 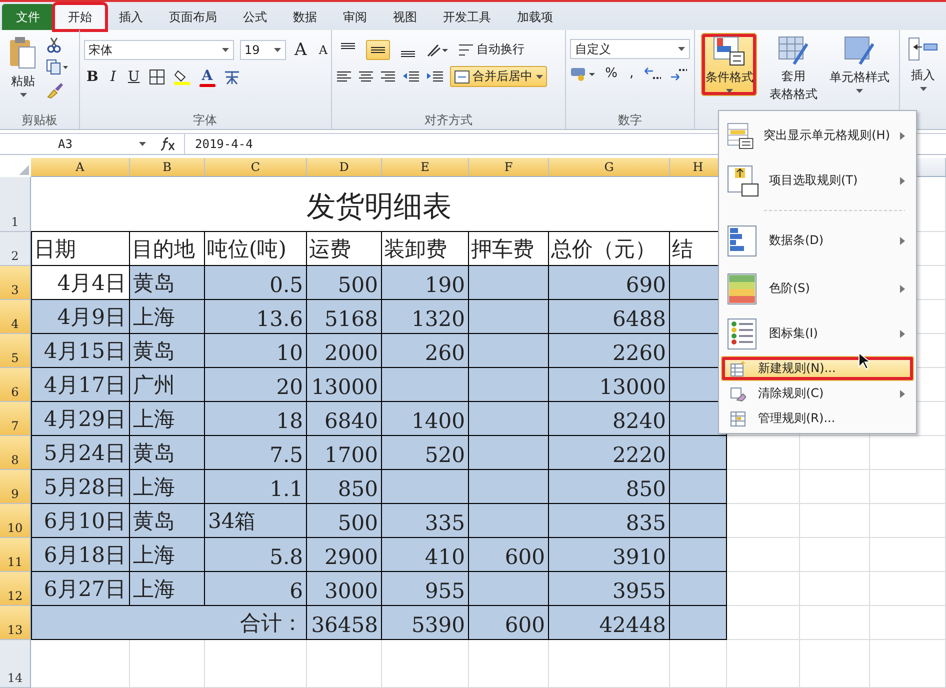 I want to click on table-cell: 1.1, so click(x=256, y=487).